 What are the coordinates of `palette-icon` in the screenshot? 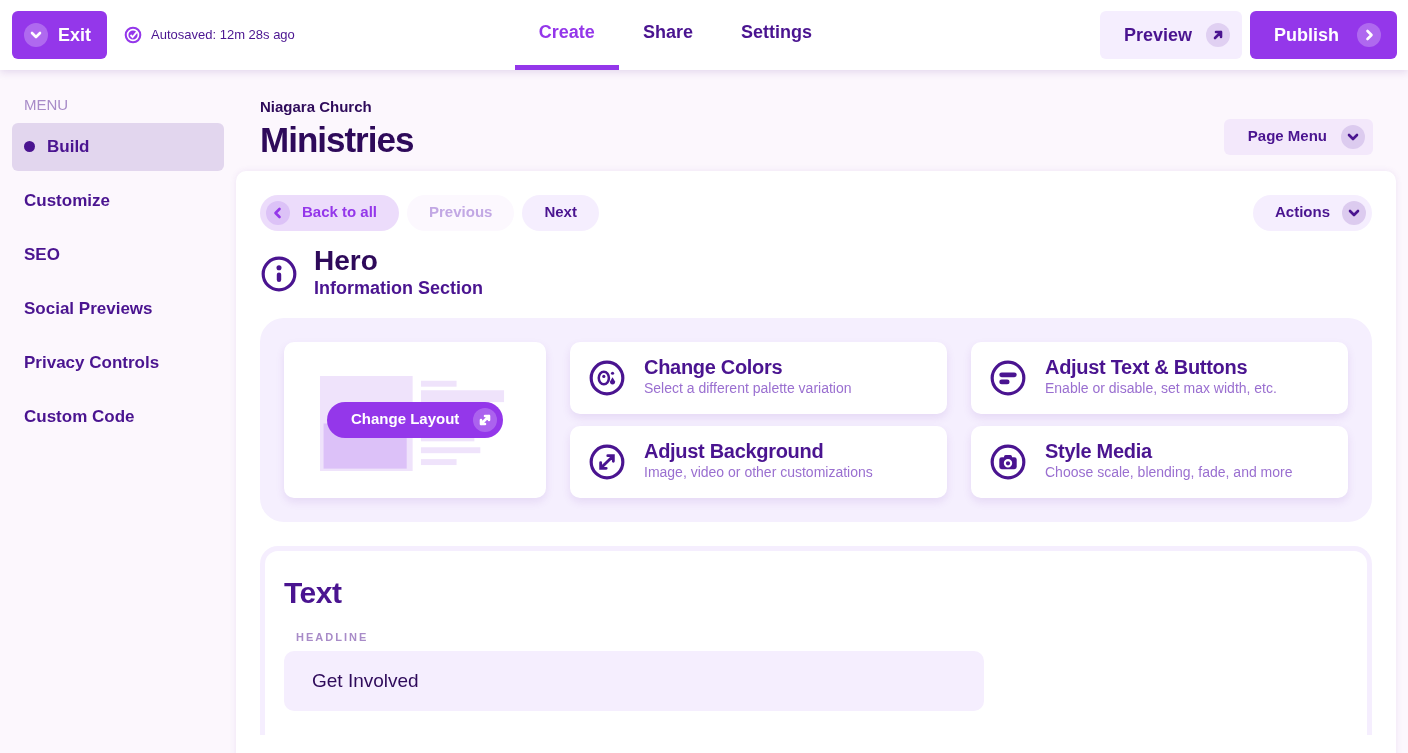 It's located at (607, 377).